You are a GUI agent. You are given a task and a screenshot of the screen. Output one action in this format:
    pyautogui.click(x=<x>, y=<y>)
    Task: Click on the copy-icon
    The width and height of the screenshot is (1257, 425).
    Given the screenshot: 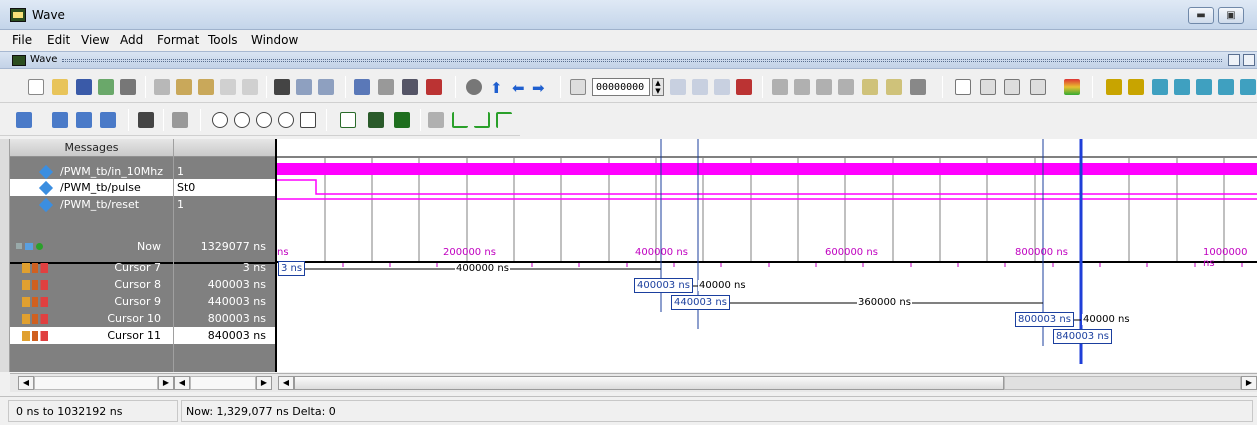 What is the action you would take?
    pyautogui.click(x=184, y=87)
    